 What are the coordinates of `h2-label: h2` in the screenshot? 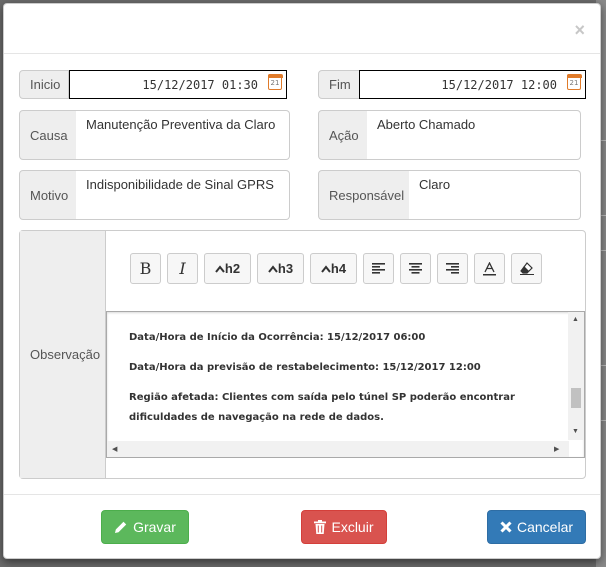 It's located at (232, 268).